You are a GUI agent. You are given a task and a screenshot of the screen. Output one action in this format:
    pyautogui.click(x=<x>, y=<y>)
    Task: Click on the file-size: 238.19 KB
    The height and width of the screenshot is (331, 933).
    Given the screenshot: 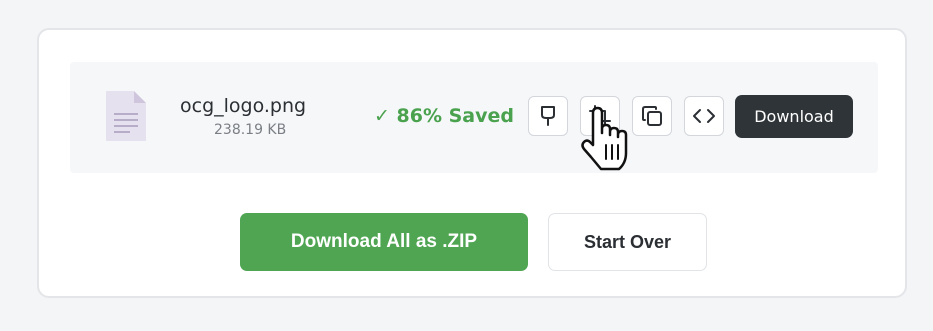 What is the action you would take?
    pyautogui.click(x=250, y=130)
    